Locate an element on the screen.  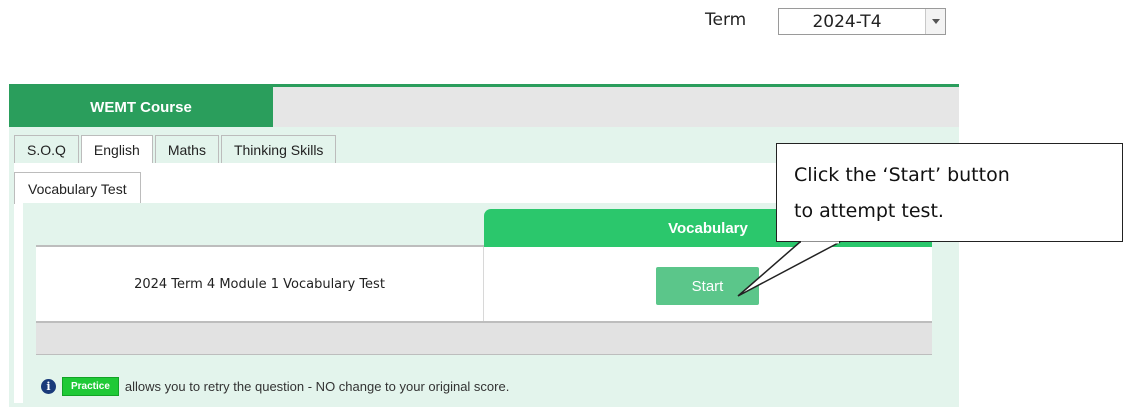
callout-line-2: to attempt test. is located at coordinates (869, 211).